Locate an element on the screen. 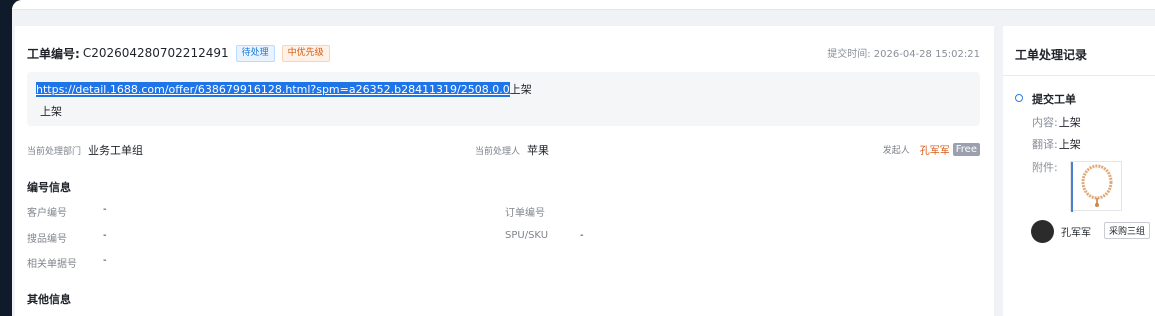 Image resolution: width=1155 pixels, height=316 pixels. link-suffix: 上架 is located at coordinates (520, 89).